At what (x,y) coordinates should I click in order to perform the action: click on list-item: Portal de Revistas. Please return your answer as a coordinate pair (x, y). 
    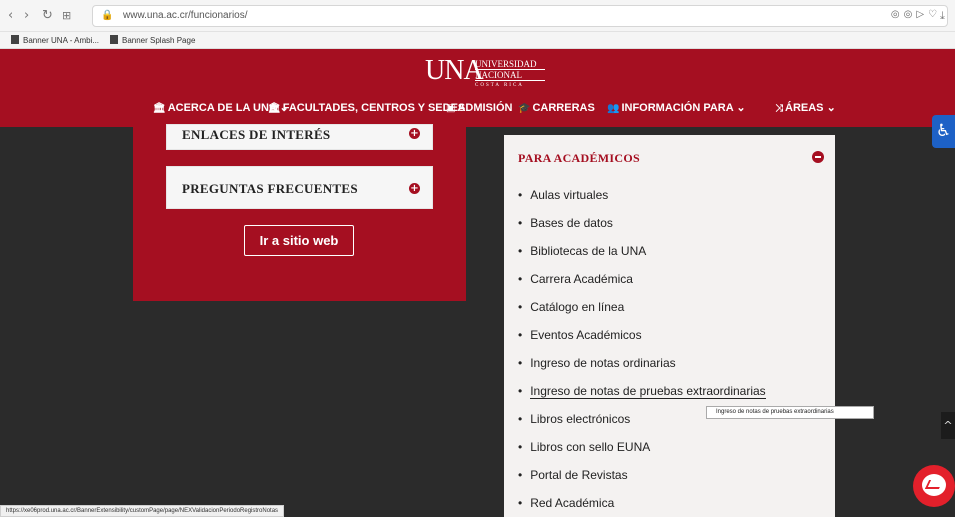
    Looking at the image, I should click on (642, 481).